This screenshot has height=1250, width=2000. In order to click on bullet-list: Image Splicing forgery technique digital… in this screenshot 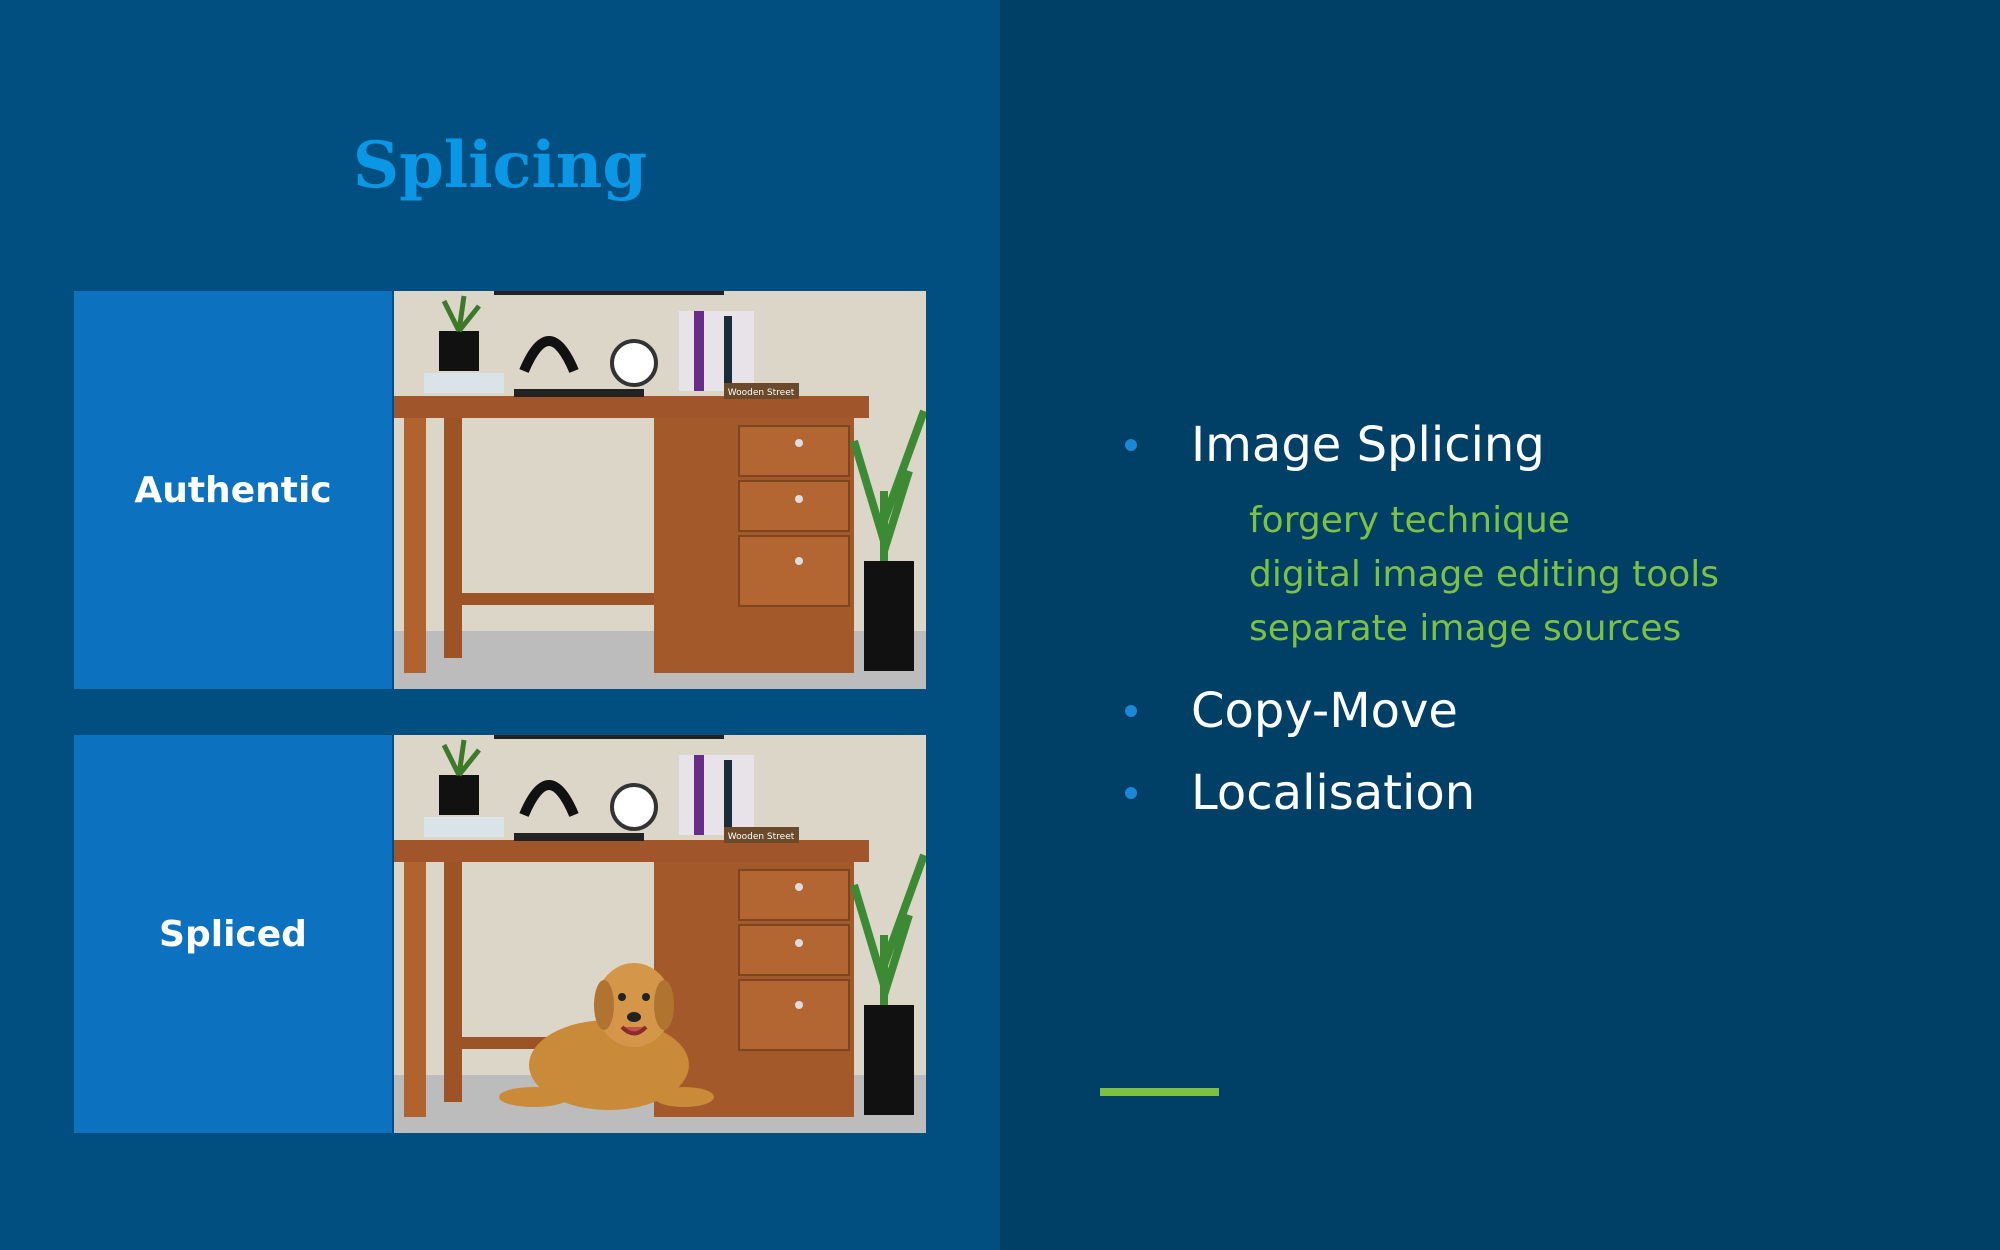, I will do `click(1525, 619)`.